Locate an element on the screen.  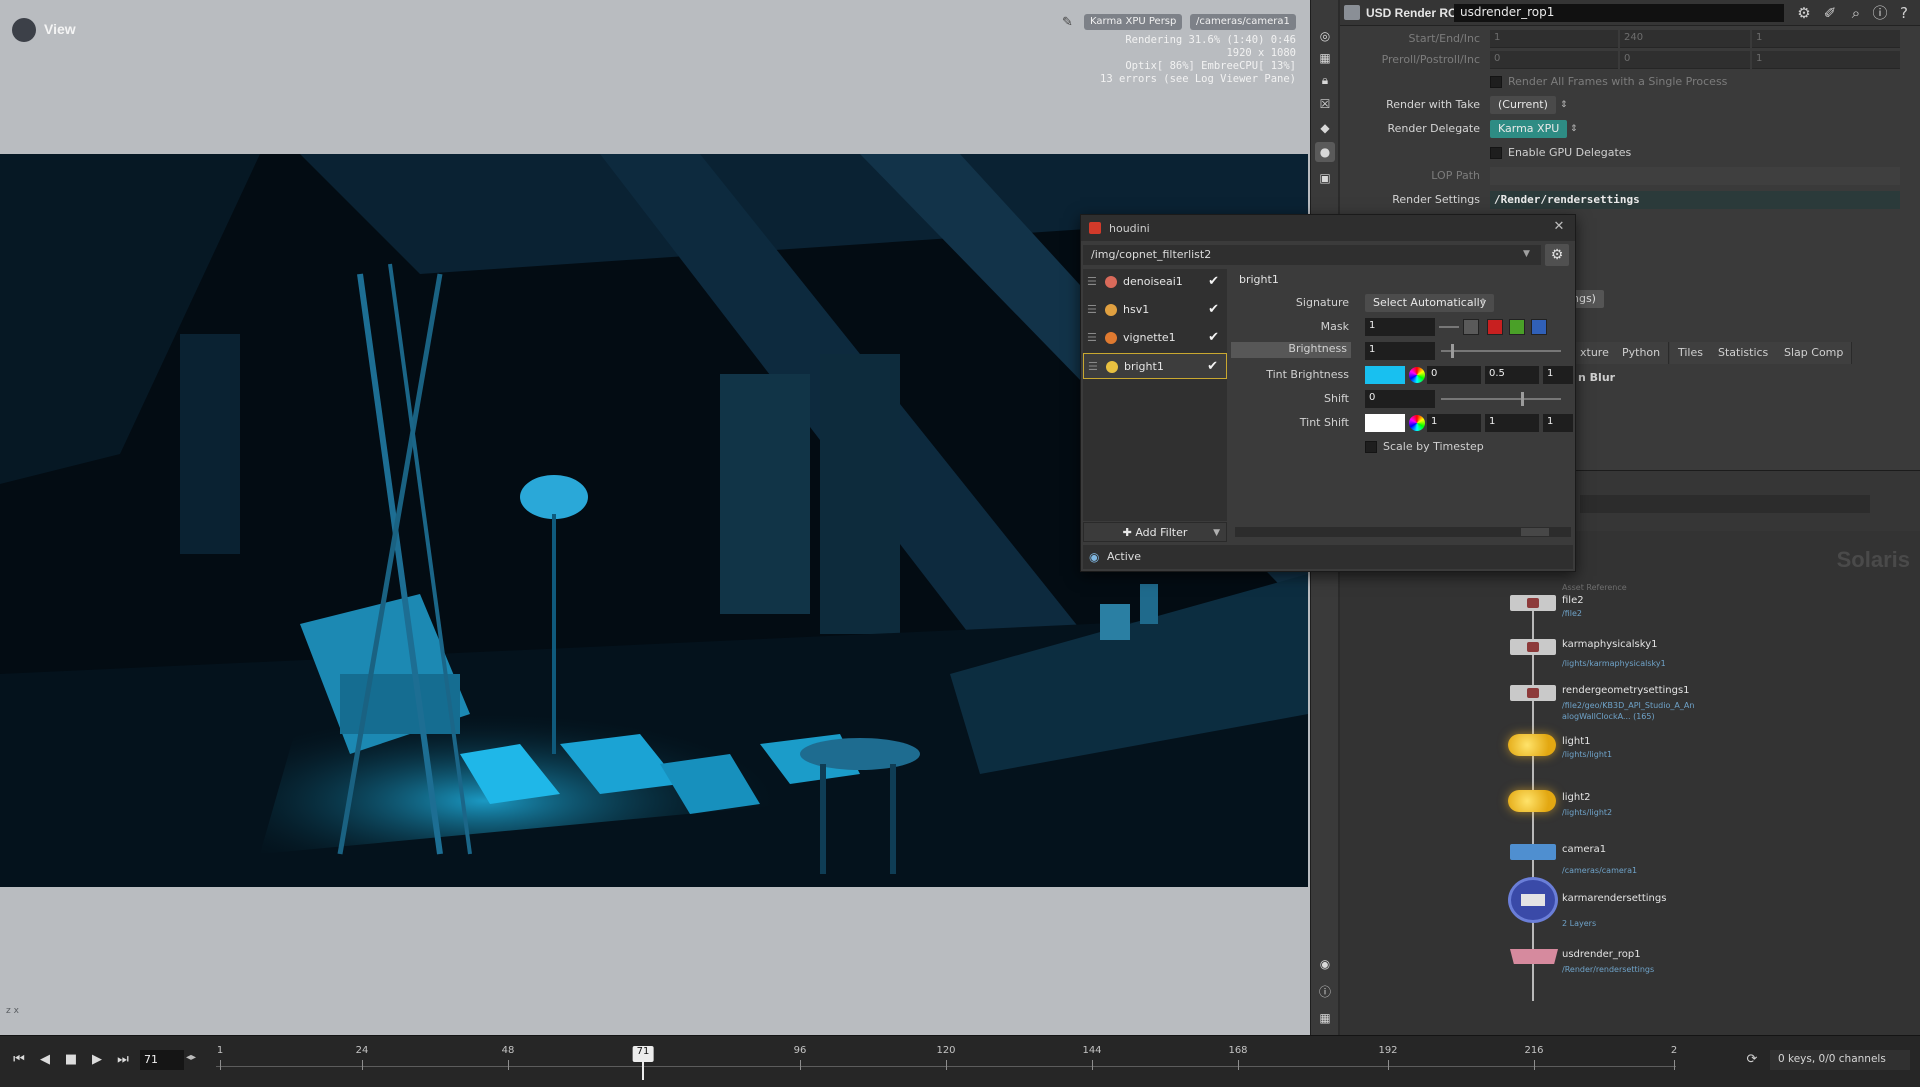
lock-icon: 🔒︎ is located at coordinates (1325, 80).